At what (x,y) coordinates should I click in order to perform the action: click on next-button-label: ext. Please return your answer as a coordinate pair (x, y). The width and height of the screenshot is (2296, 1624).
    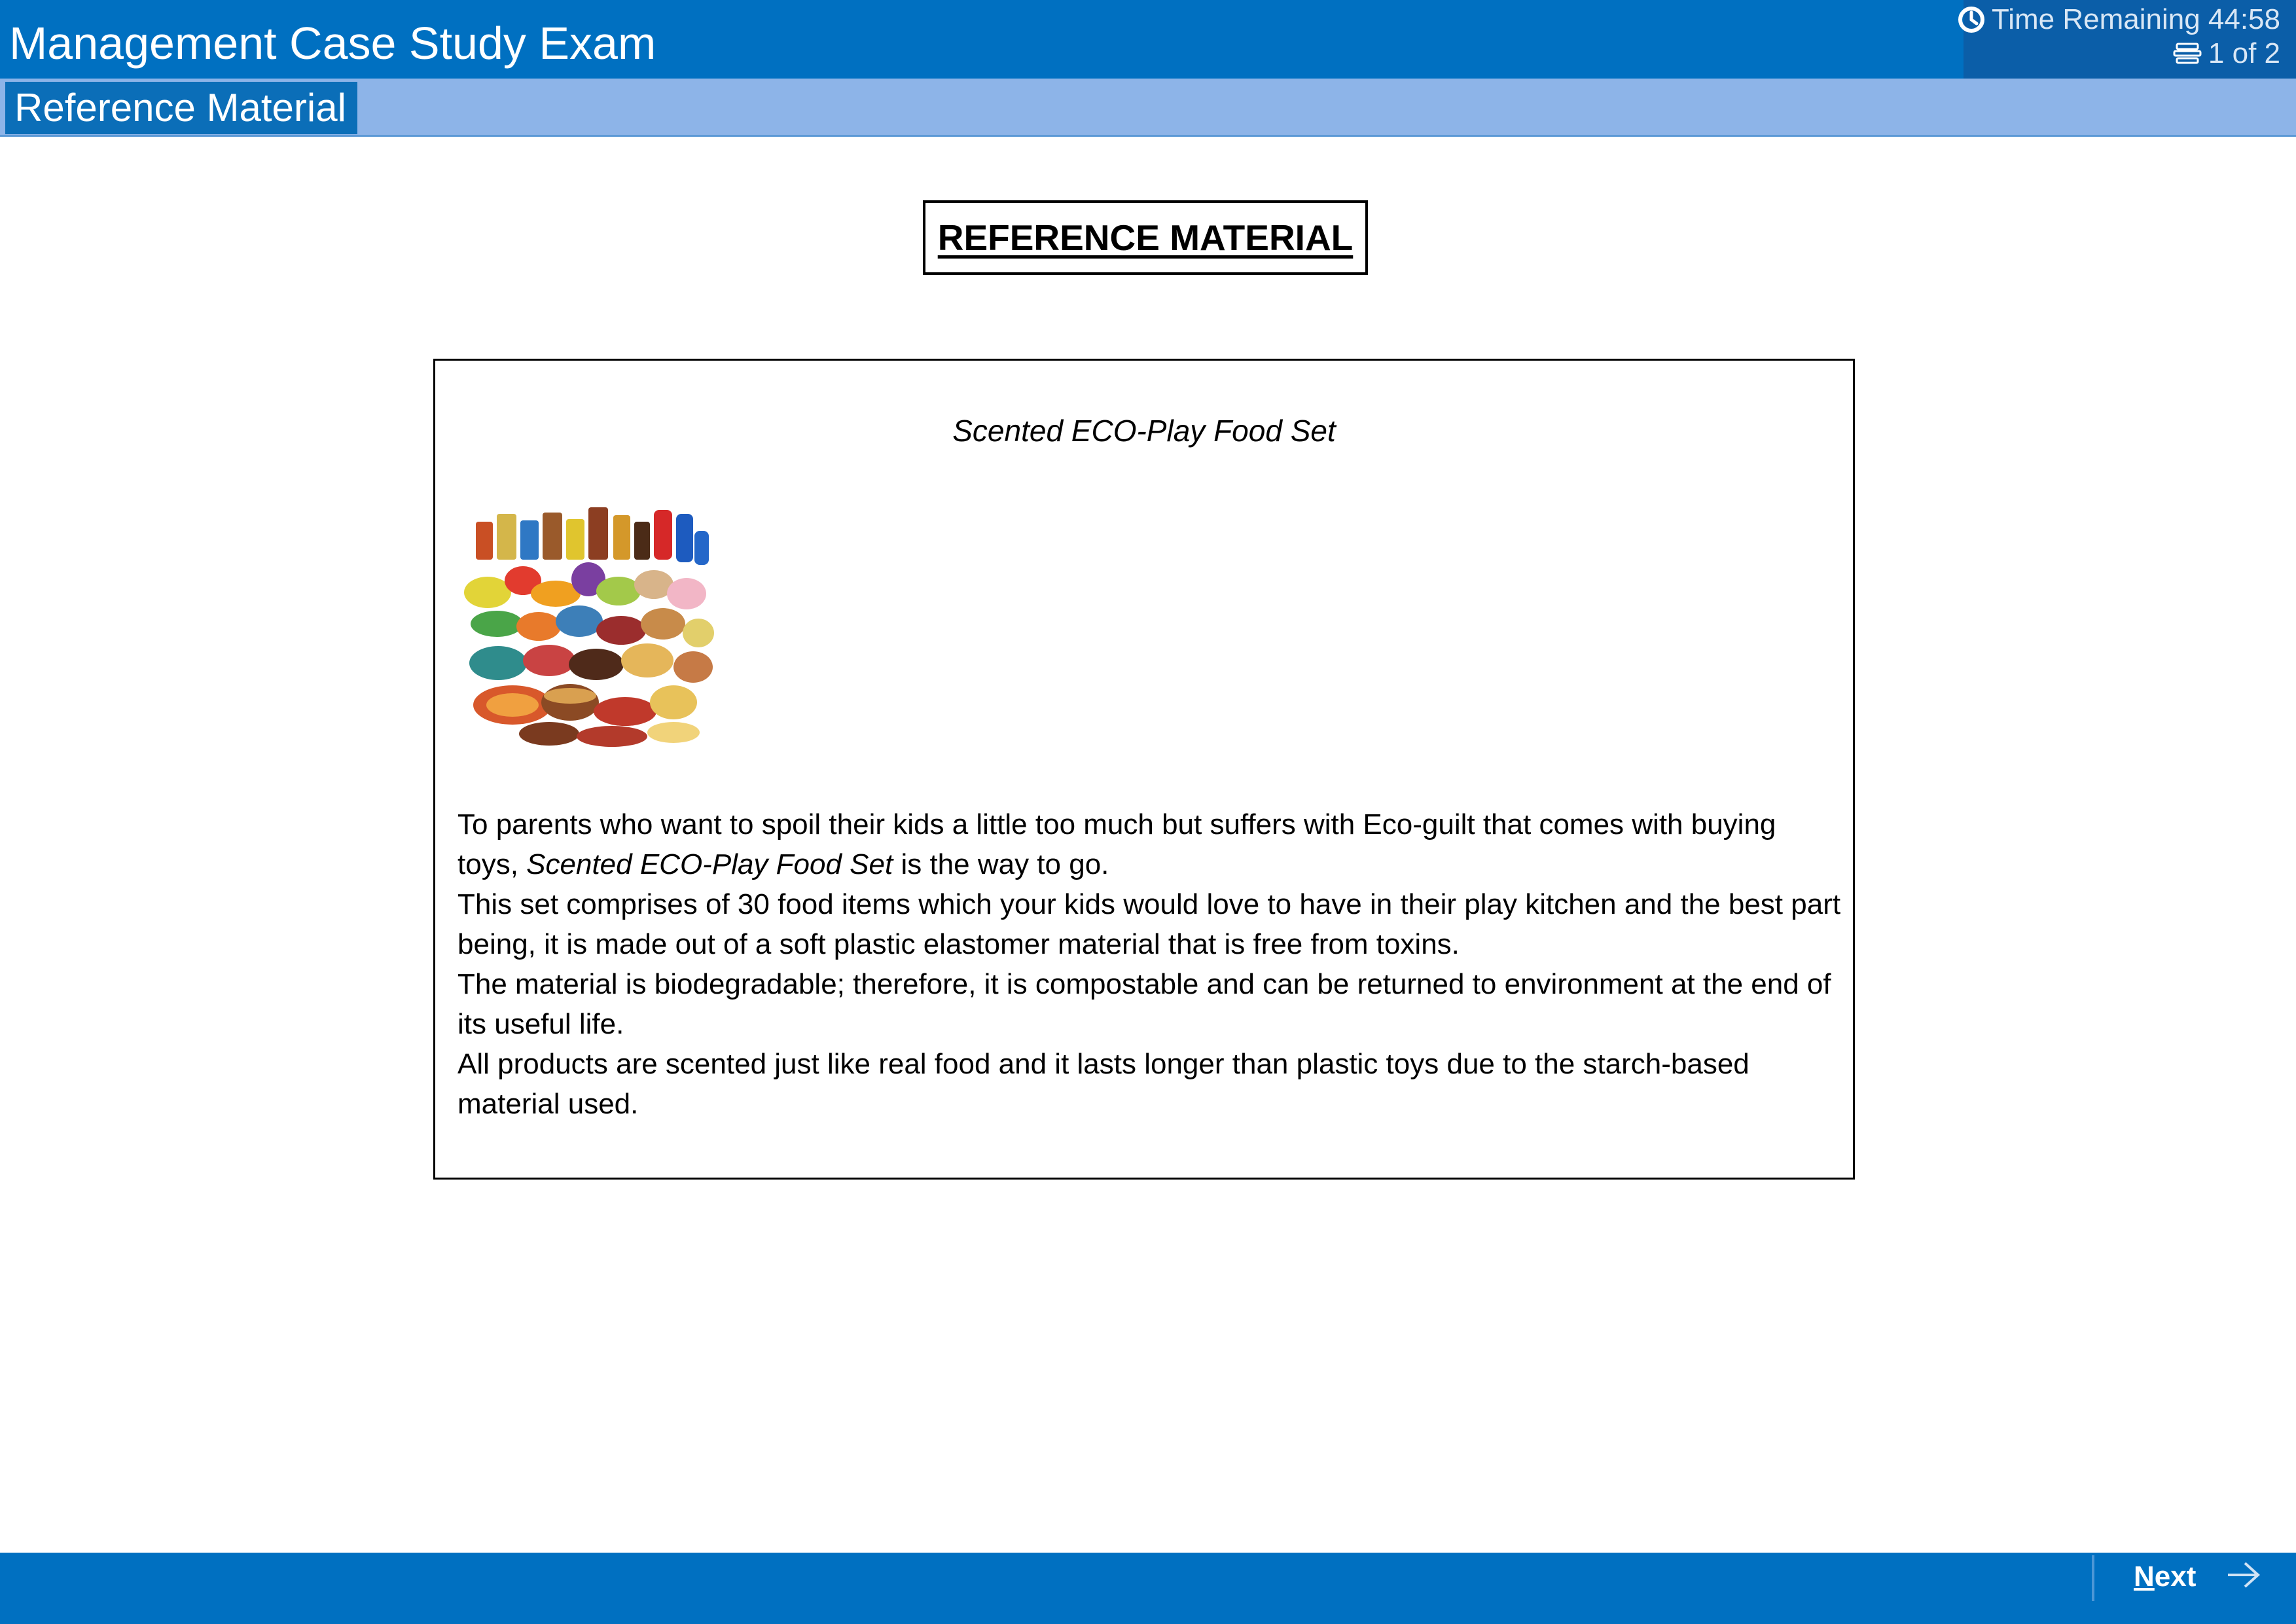
    Looking at the image, I should click on (2175, 1577).